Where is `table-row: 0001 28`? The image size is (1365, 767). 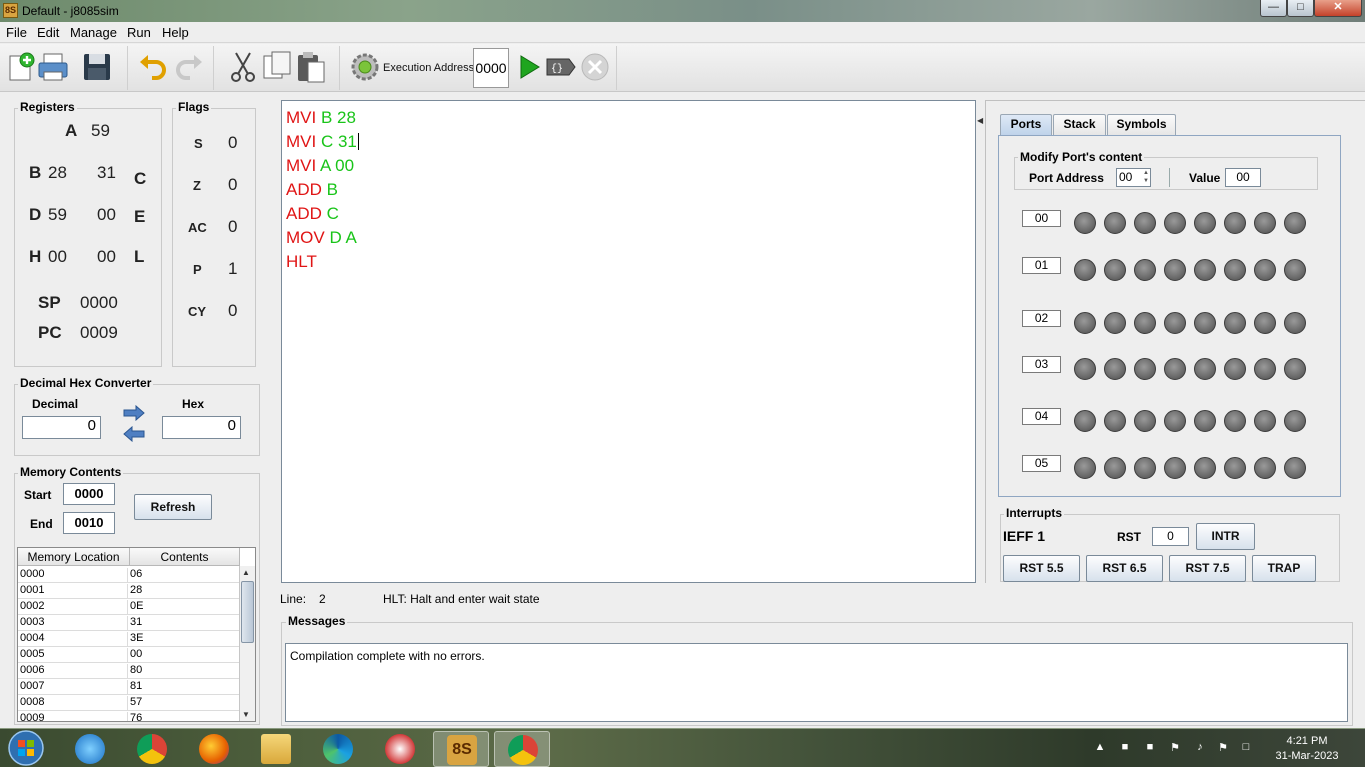
table-row: 0001 28 is located at coordinates (129, 591).